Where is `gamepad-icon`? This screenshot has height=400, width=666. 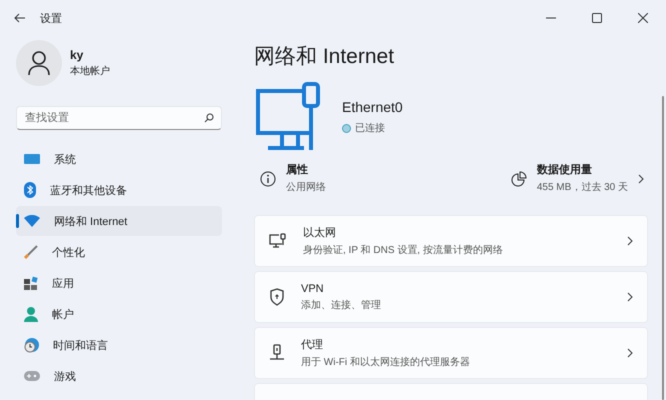 gamepad-icon is located at coordinates (32, 376).